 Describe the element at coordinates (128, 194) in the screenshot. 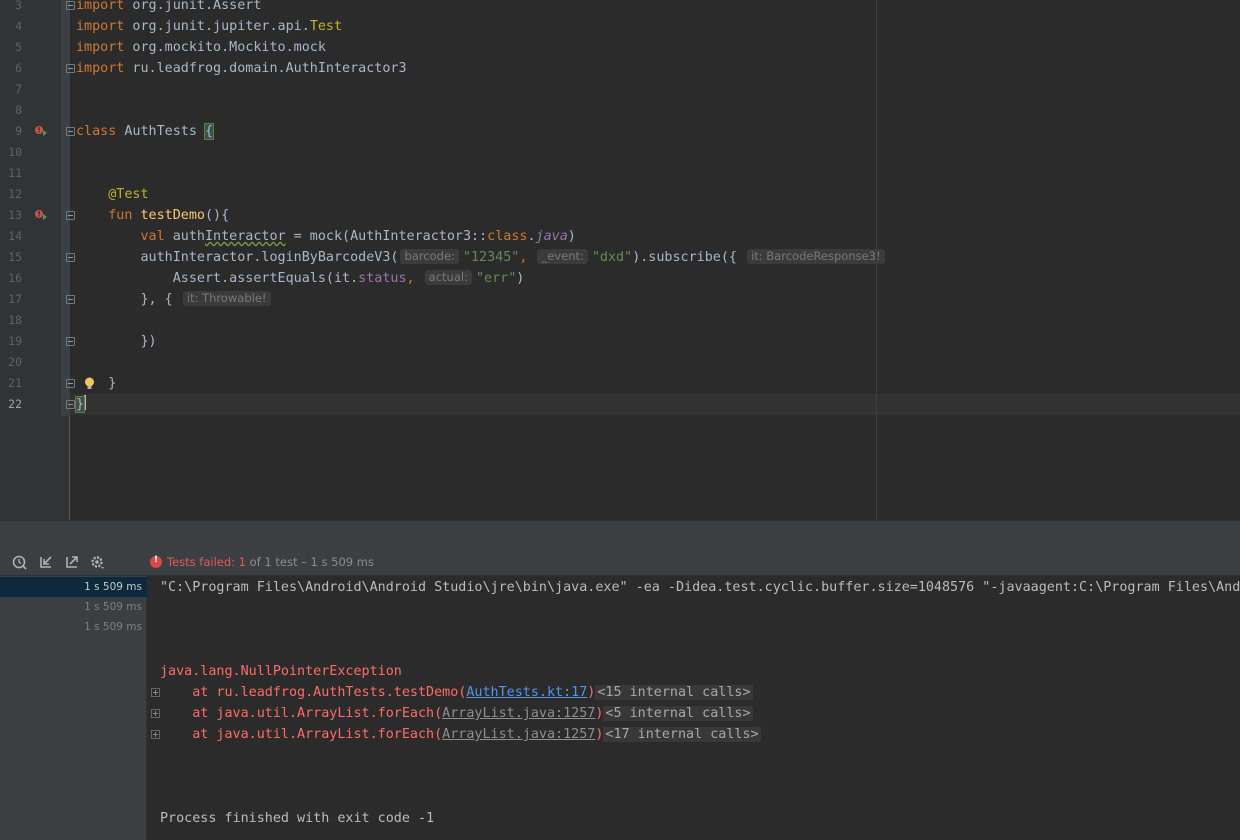

I see `code-token: @Test` at that location.